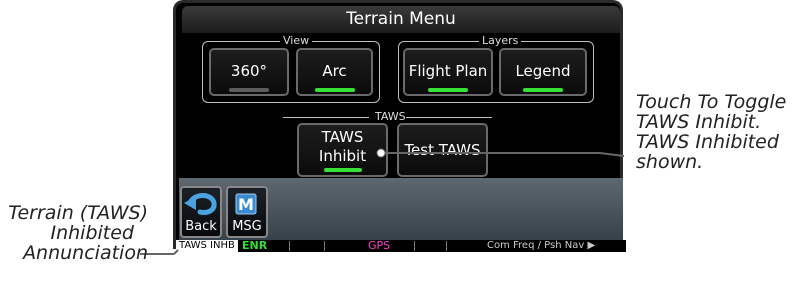 This screenshot has height=282, width=795. Describe the element at coordinates (92, 233) in the screenshot. I see `callout-left-line: Inhibited` at that location.